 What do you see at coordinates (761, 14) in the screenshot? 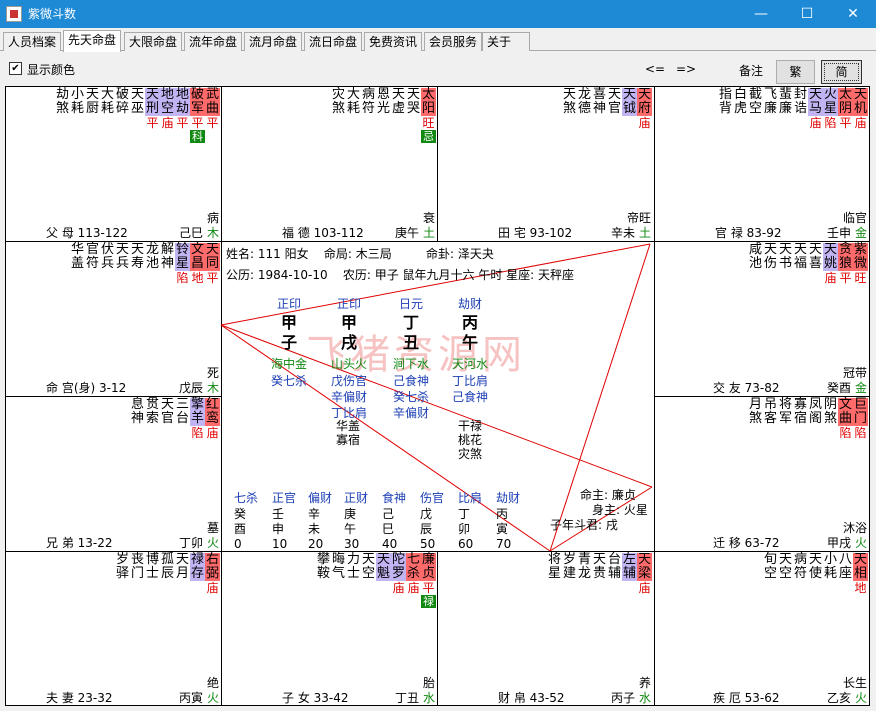
I see `minimize-button: —` at bounding box center [761, 14].